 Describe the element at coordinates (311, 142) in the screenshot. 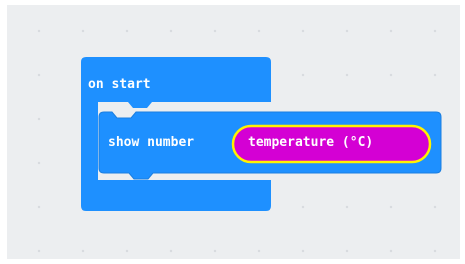

I see `temperature-label: temperature (°C)` at that location.